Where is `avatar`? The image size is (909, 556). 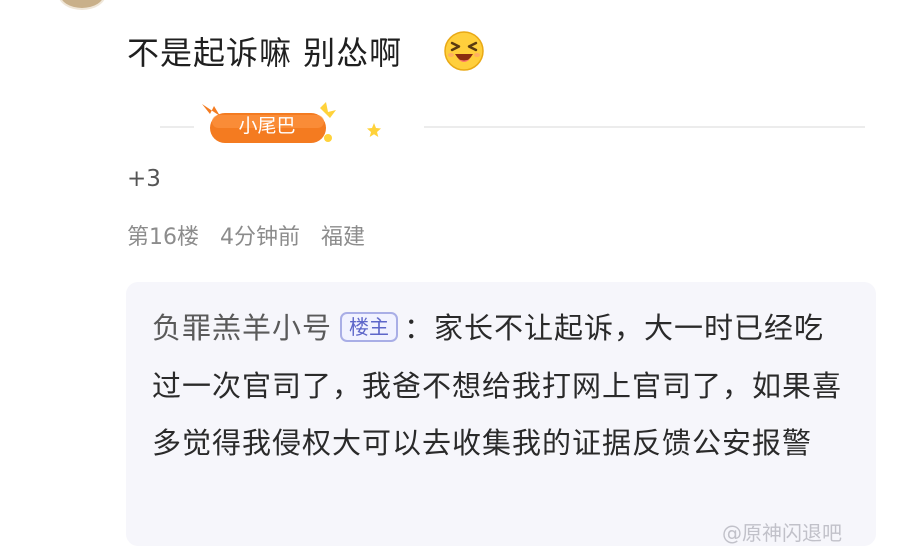 avatar is located at coordinates (82, 5).